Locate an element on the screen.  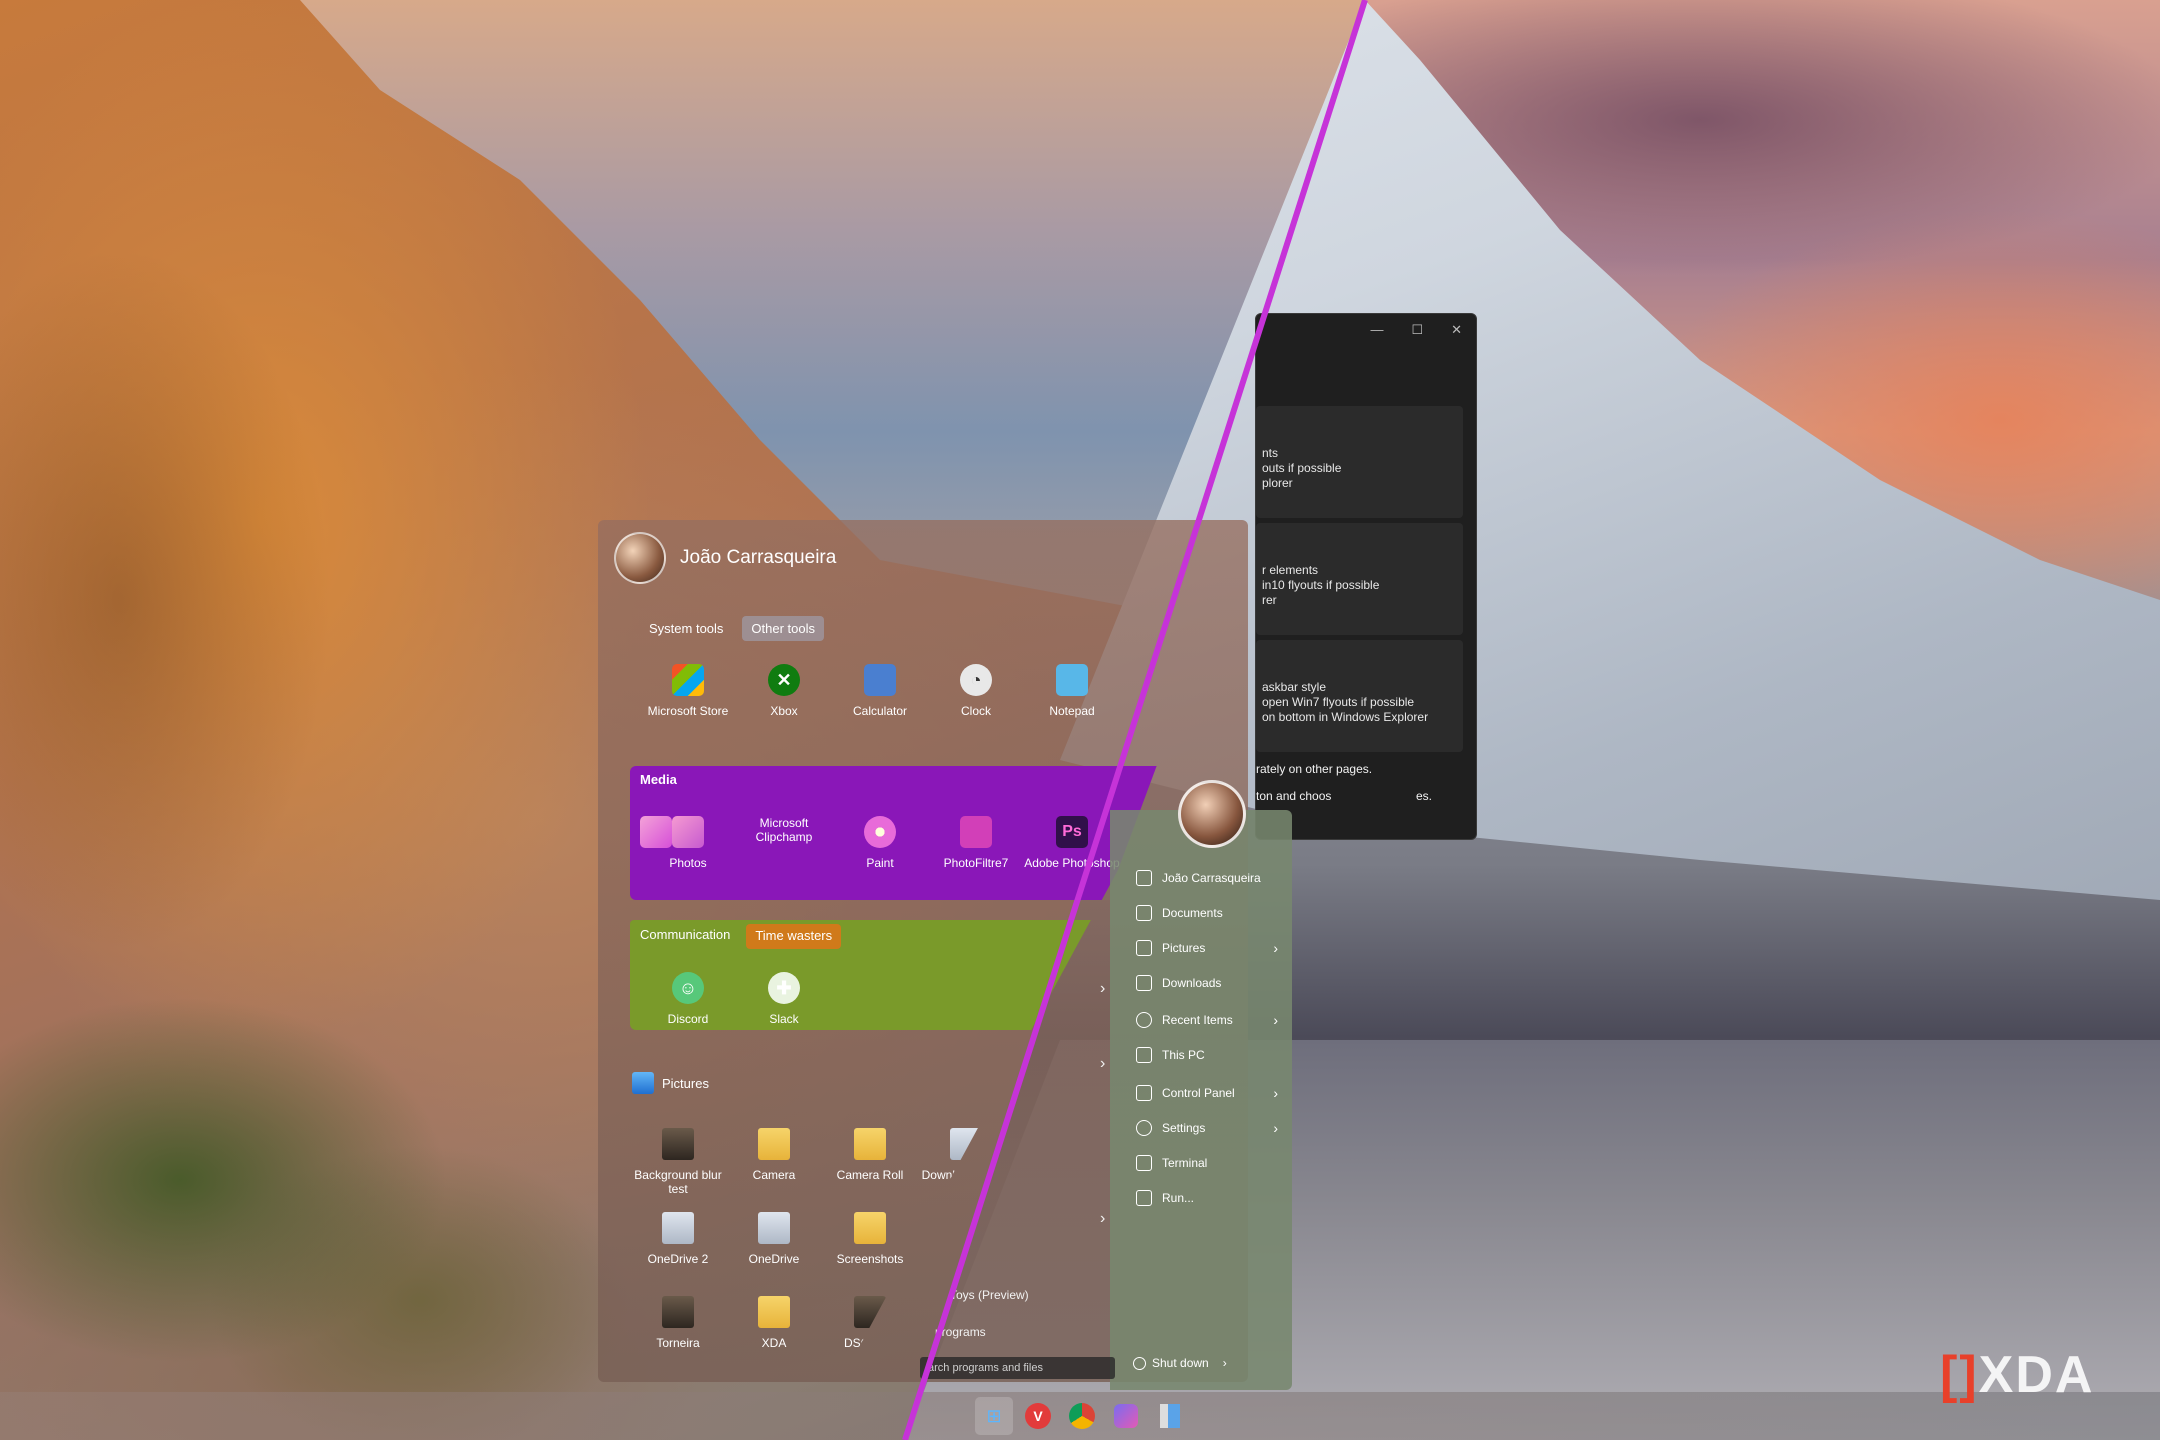
option-card-2: r elements in10 flyouts if possible rer is located at coordinates (1359, 579).